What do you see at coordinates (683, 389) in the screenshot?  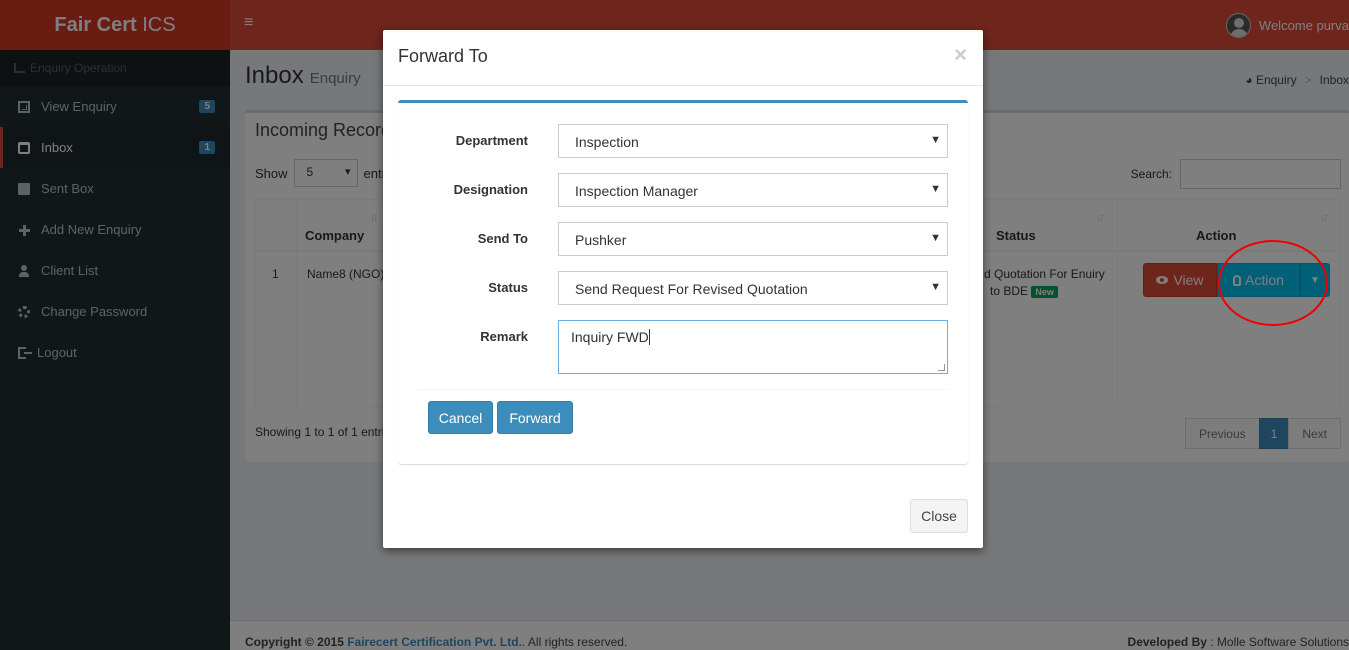 I see `form-divider` at bounding box center [683, 389].